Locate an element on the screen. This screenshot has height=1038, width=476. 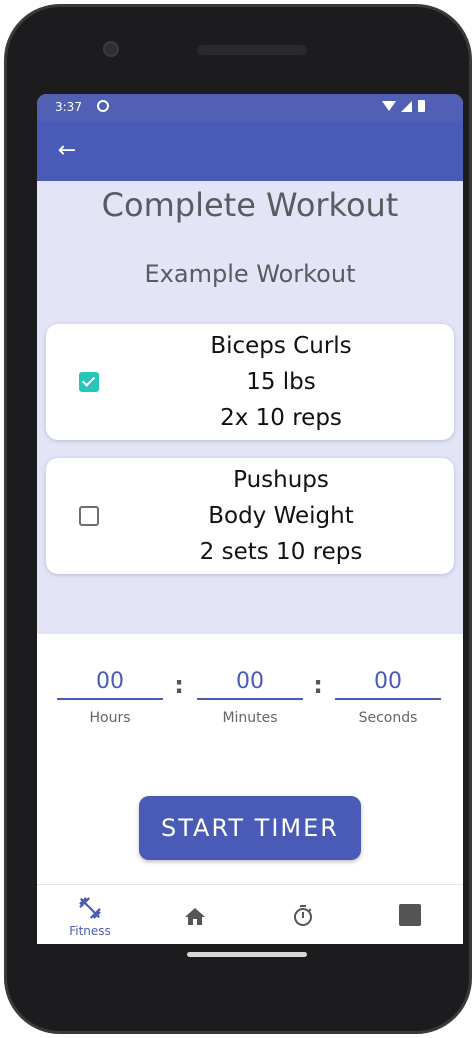
exercise-checkbox-unchecked is located at coordinates (89, 516).